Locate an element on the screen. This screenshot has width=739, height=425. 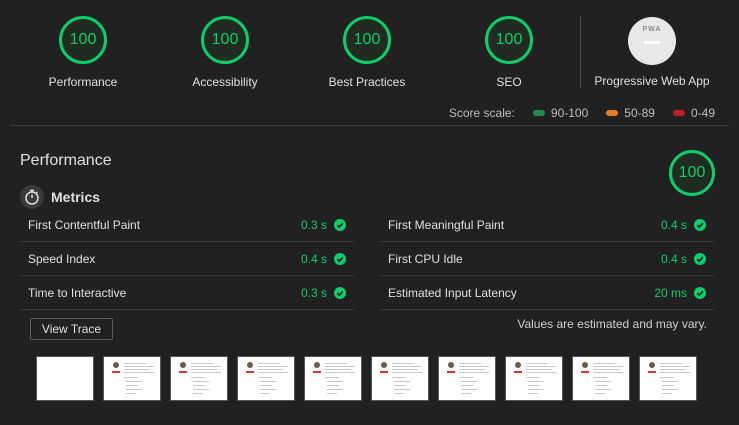
score-scale-label: Score scale: is located at coordinates (481, 113).